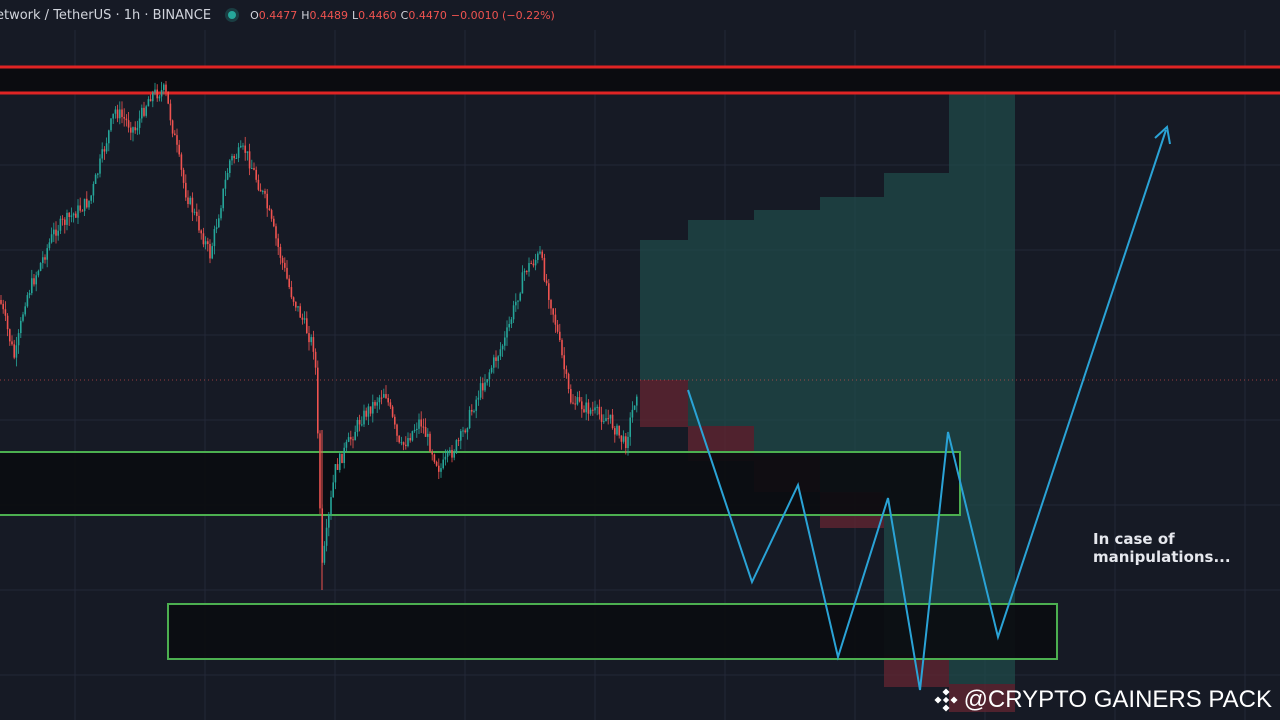  I want to click on ohlc-change-value: −0.0010 (−0.22%), so click(502, 15).